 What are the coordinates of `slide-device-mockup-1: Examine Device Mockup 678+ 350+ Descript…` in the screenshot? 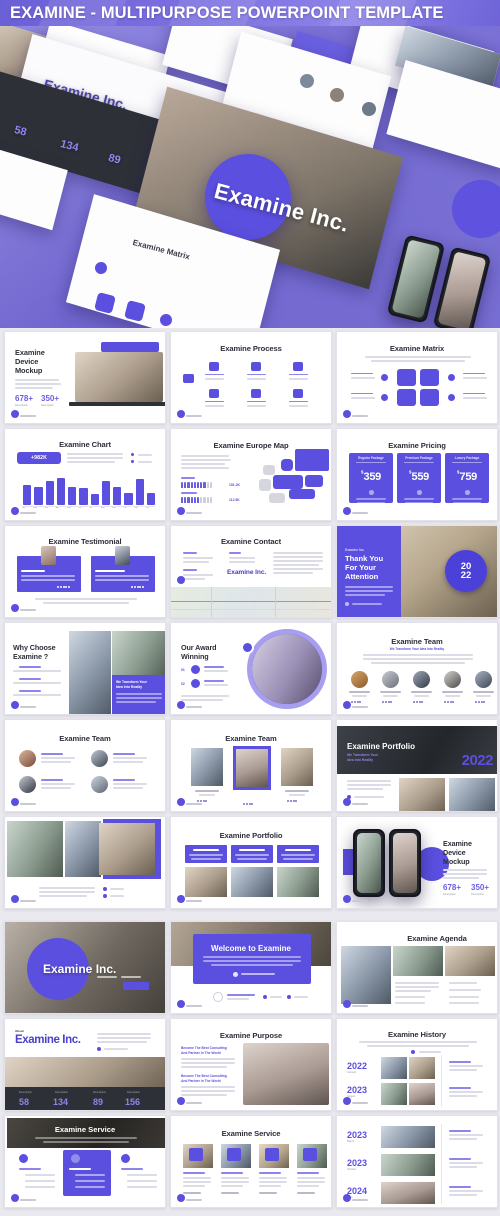 It's located at (85, 377).